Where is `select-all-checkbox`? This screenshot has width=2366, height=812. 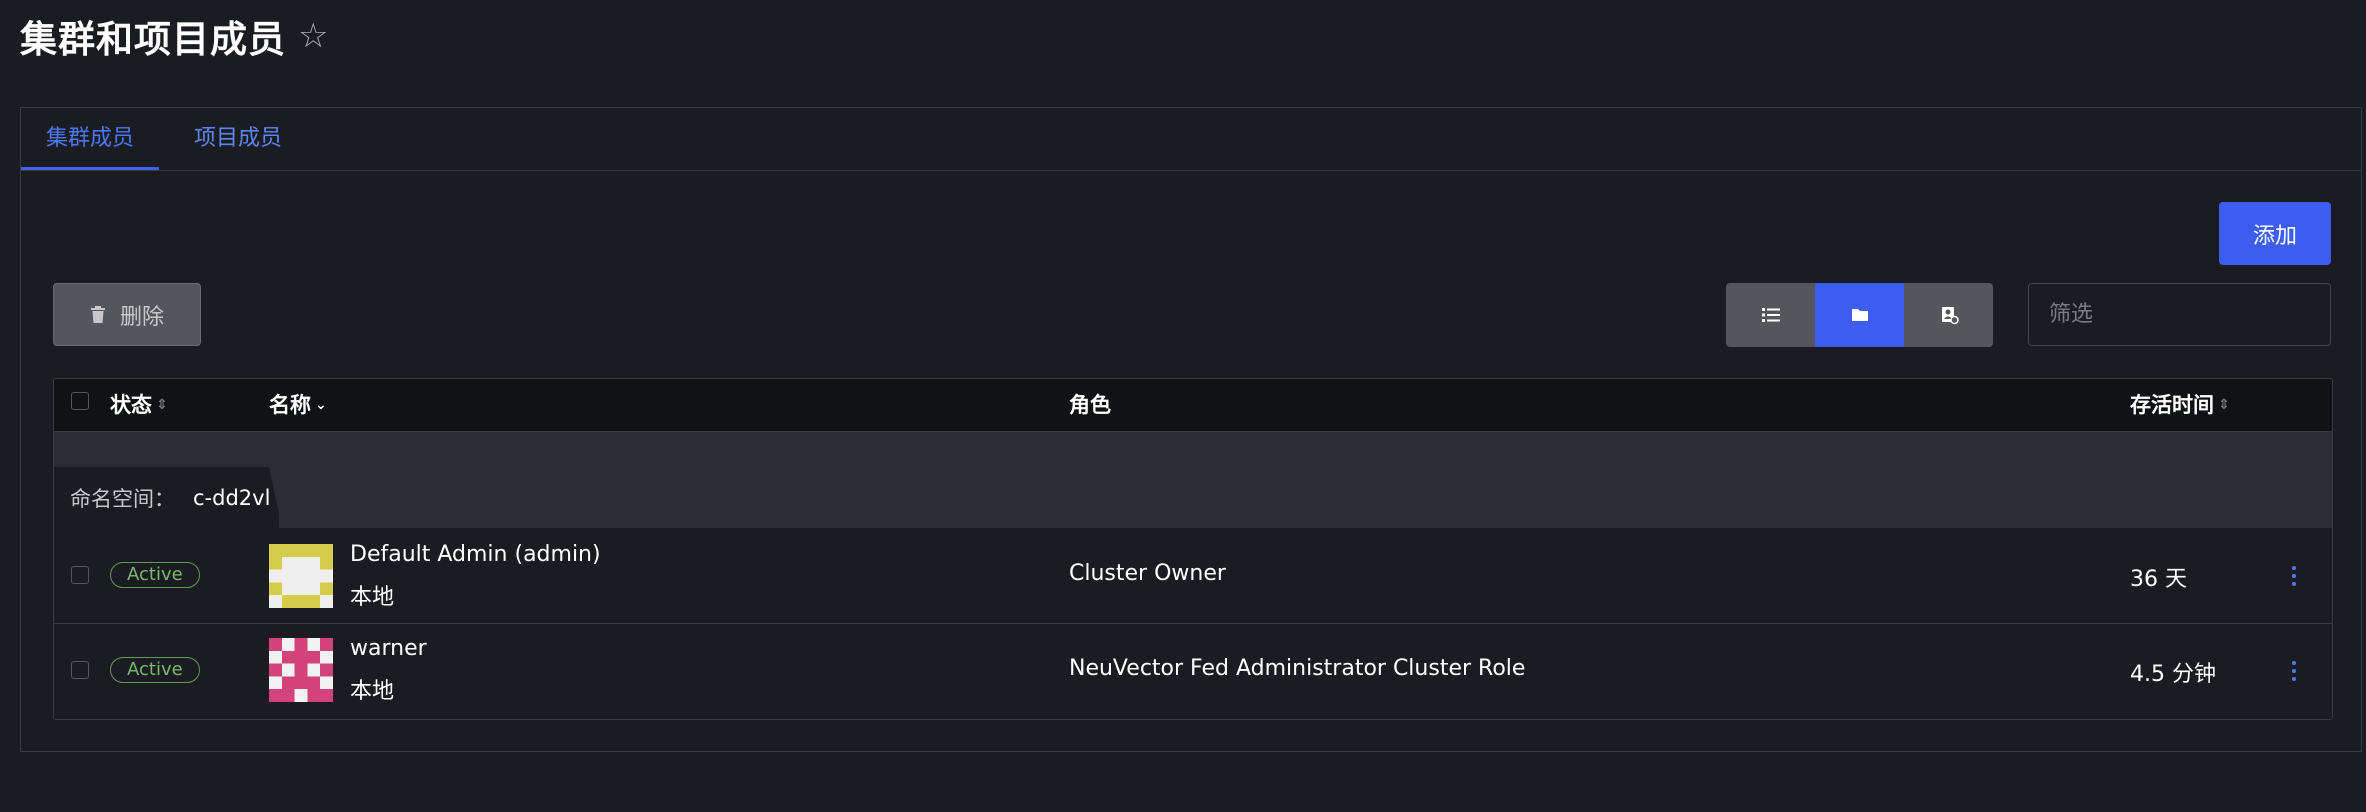 select-all-checkbox is located at coordinates (80, 401).